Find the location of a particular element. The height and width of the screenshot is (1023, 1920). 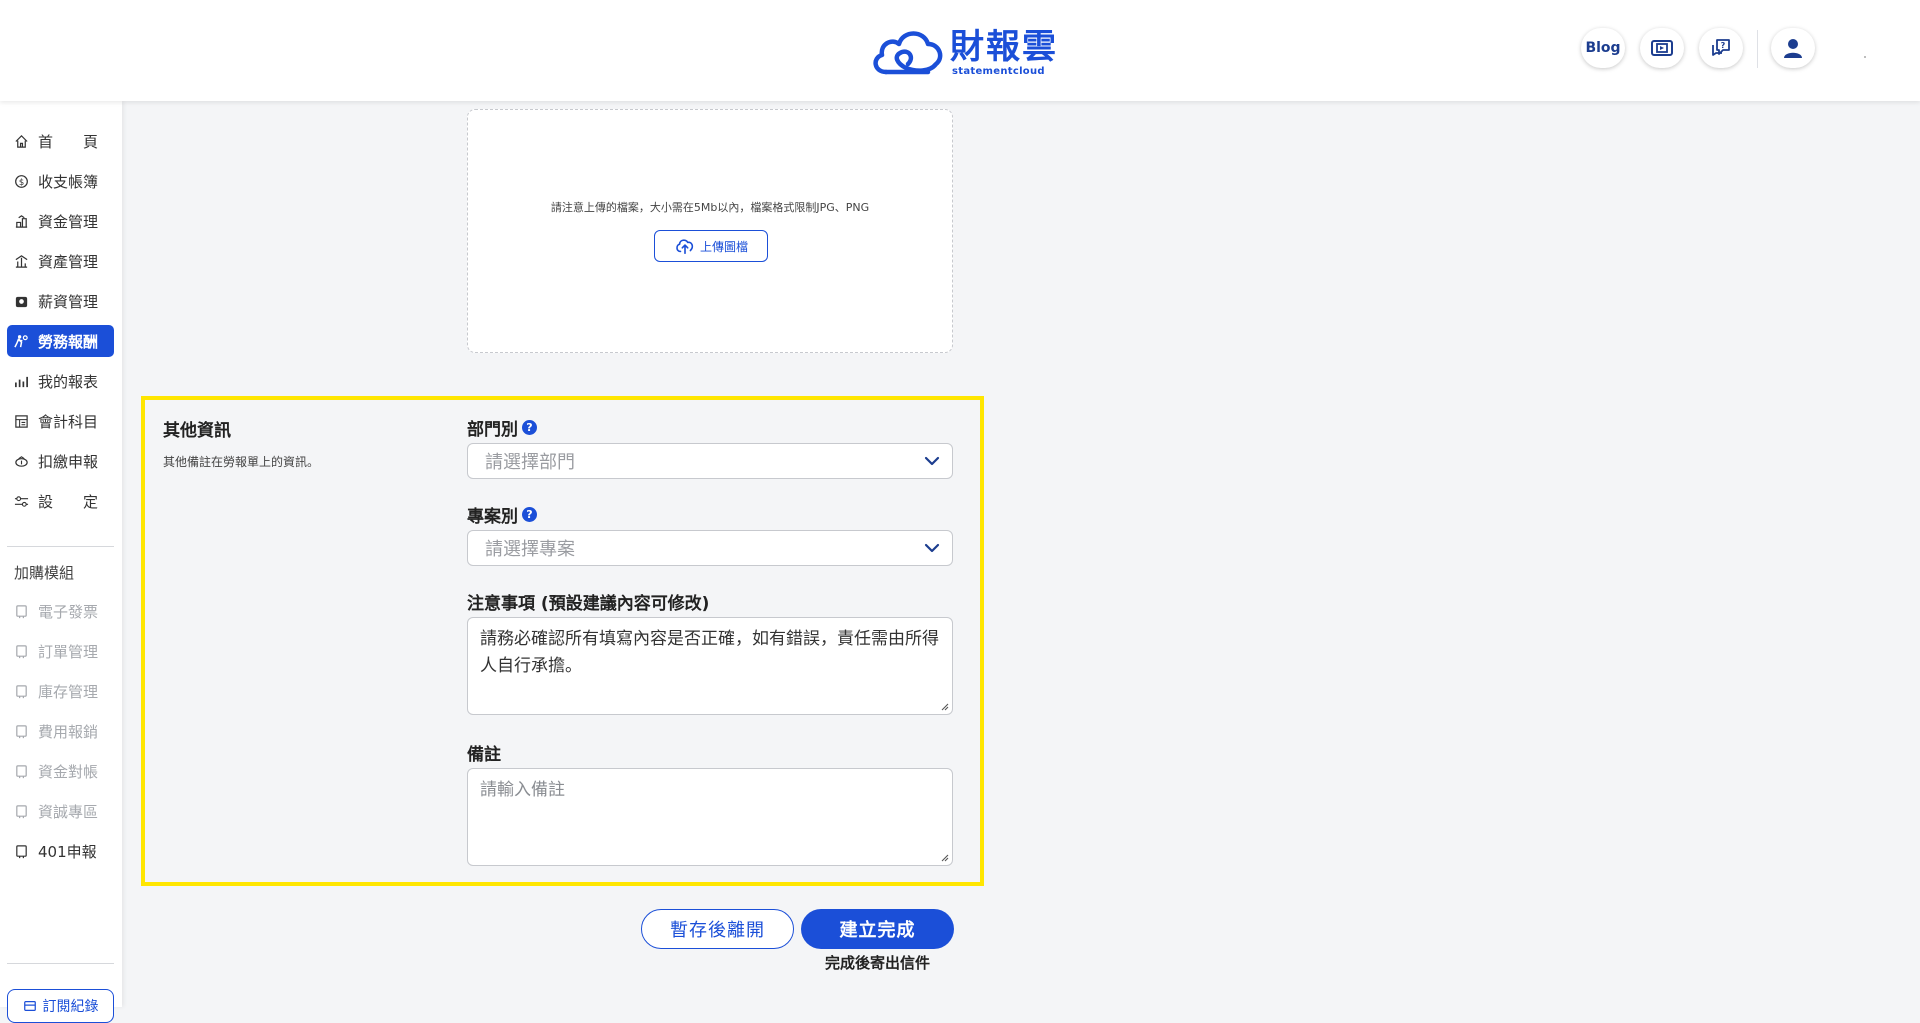

sidebar-item-label: 資誠專區 is located at coordinates (68, 811).